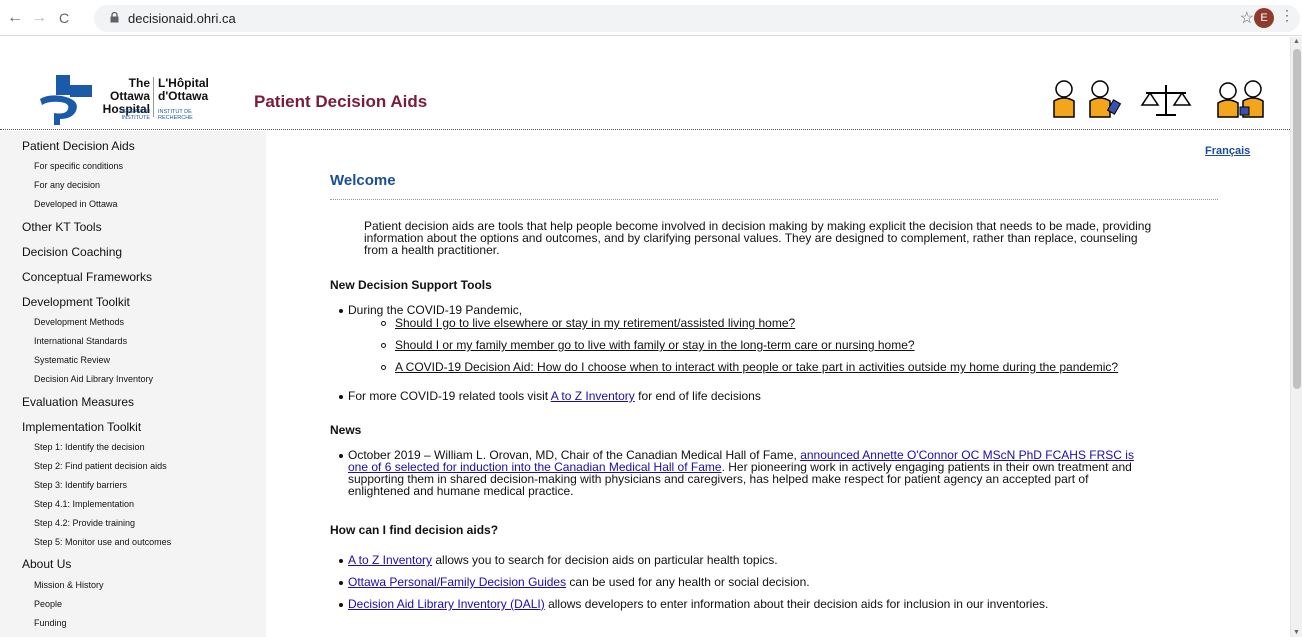 Image resolution: width=1302 pixels, height=637 pixels. What do you see at coordinates (1227, 151) in the screenshot?
I see `francais-link: Français` at bounding box center [1227, 151].